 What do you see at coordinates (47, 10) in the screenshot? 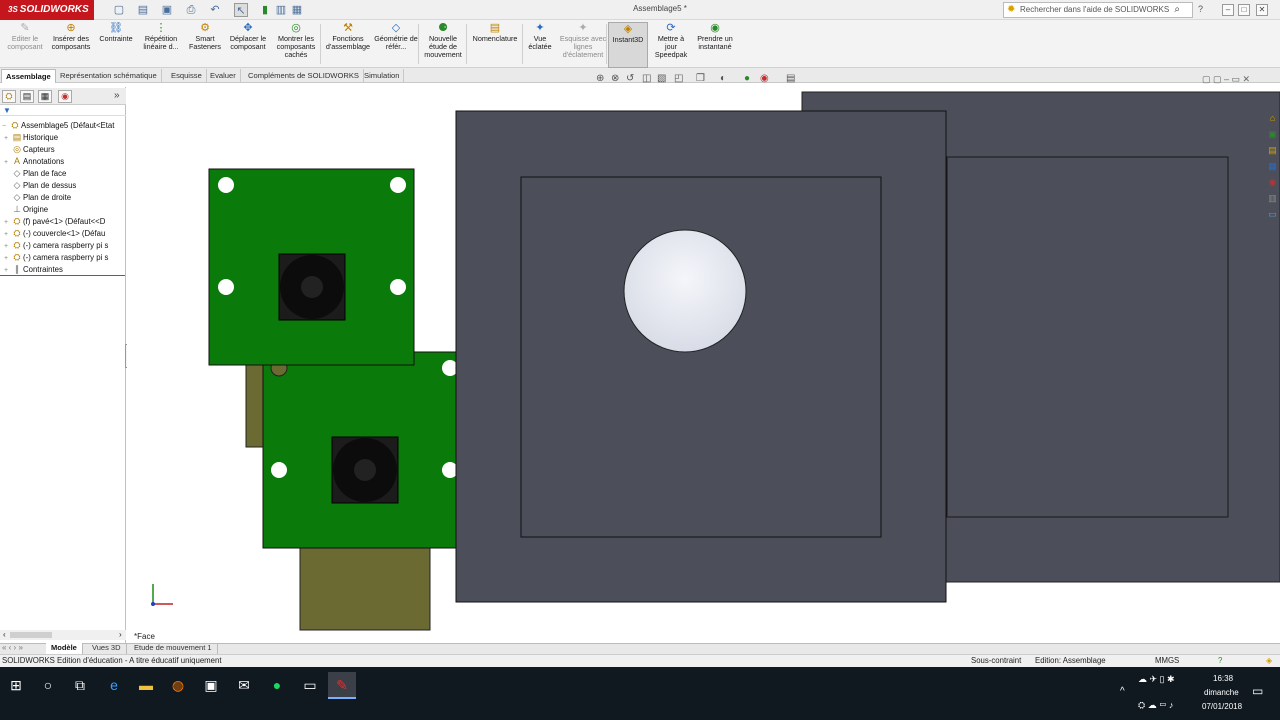
I see `solidworks-logo: 3S SOLIDWORKS` at bounding box center [47, 10].